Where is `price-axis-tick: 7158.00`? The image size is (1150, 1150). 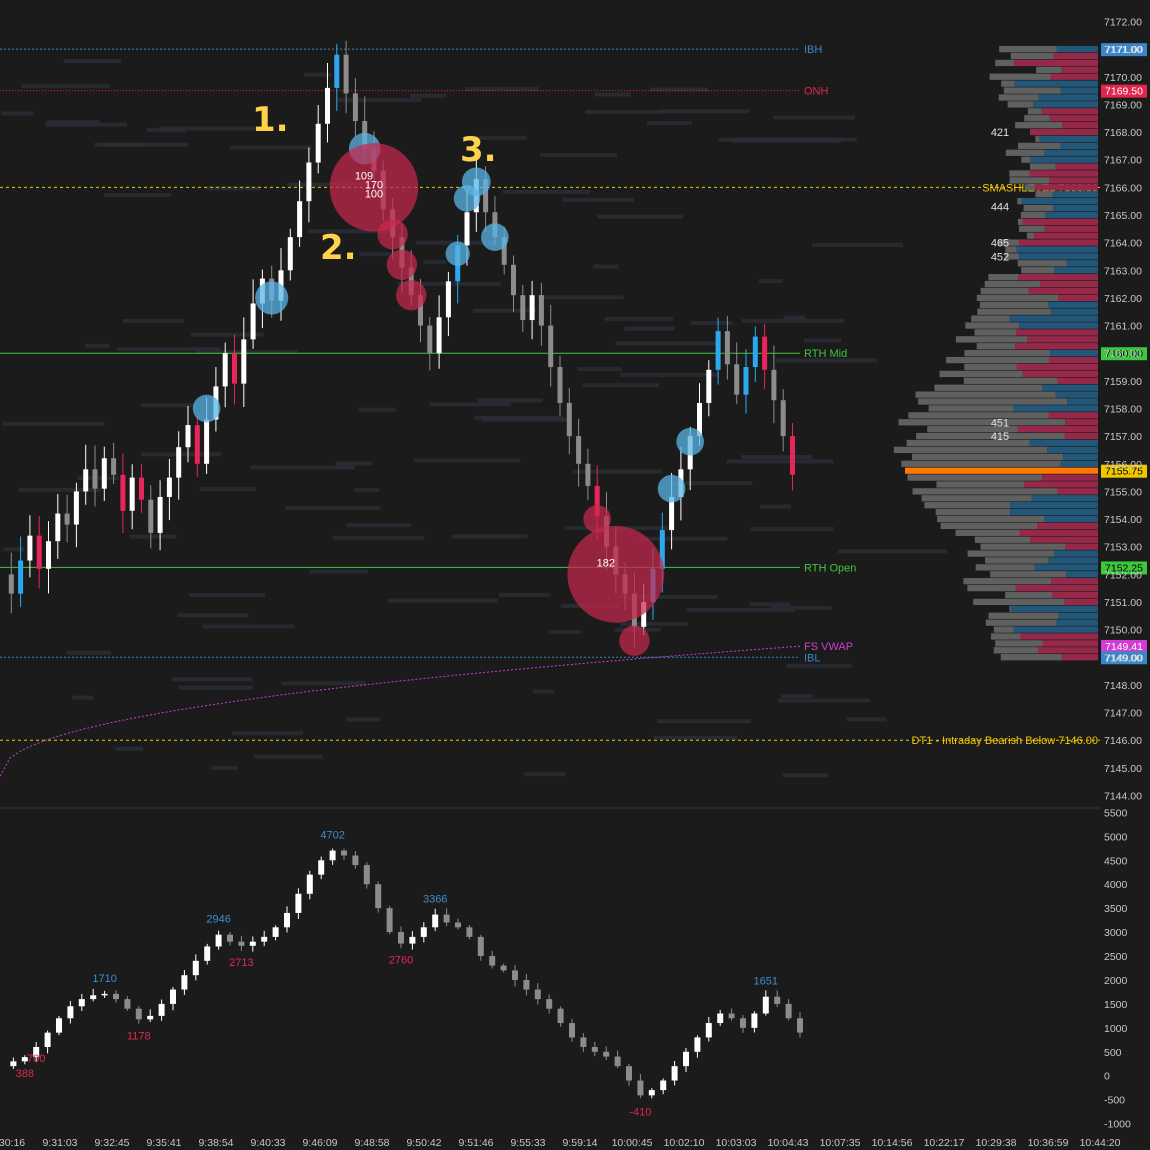 price-axis-tick: 7158.00 is located at coordinates (1123, 410).